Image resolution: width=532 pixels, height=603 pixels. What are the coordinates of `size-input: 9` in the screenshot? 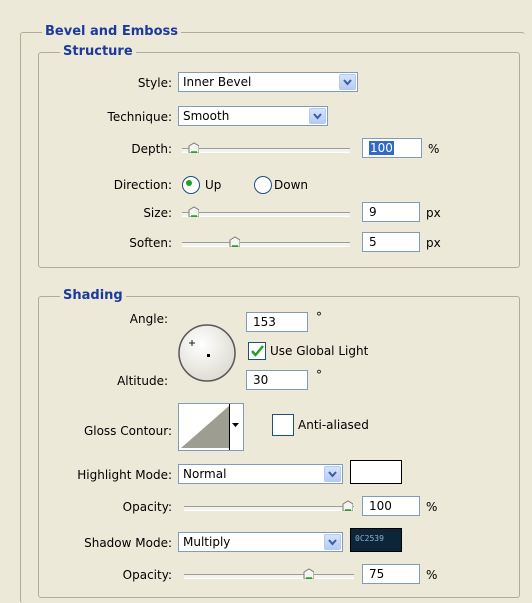 It's located at (391, 212).